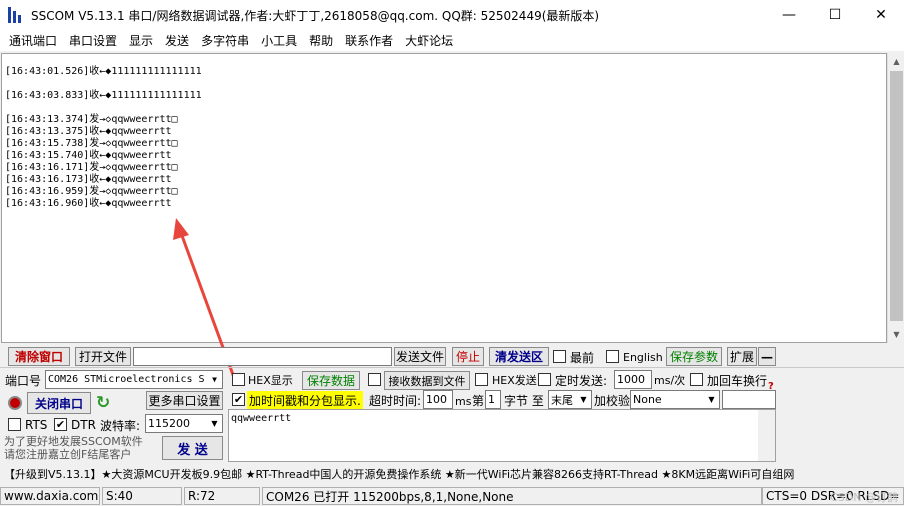 This screenshot has width=904, height=506. What do you see at coordinates (429, 40) in the screenshot?
I see `menu-forum: 大虾论坛` at bounding box center [429, 40].